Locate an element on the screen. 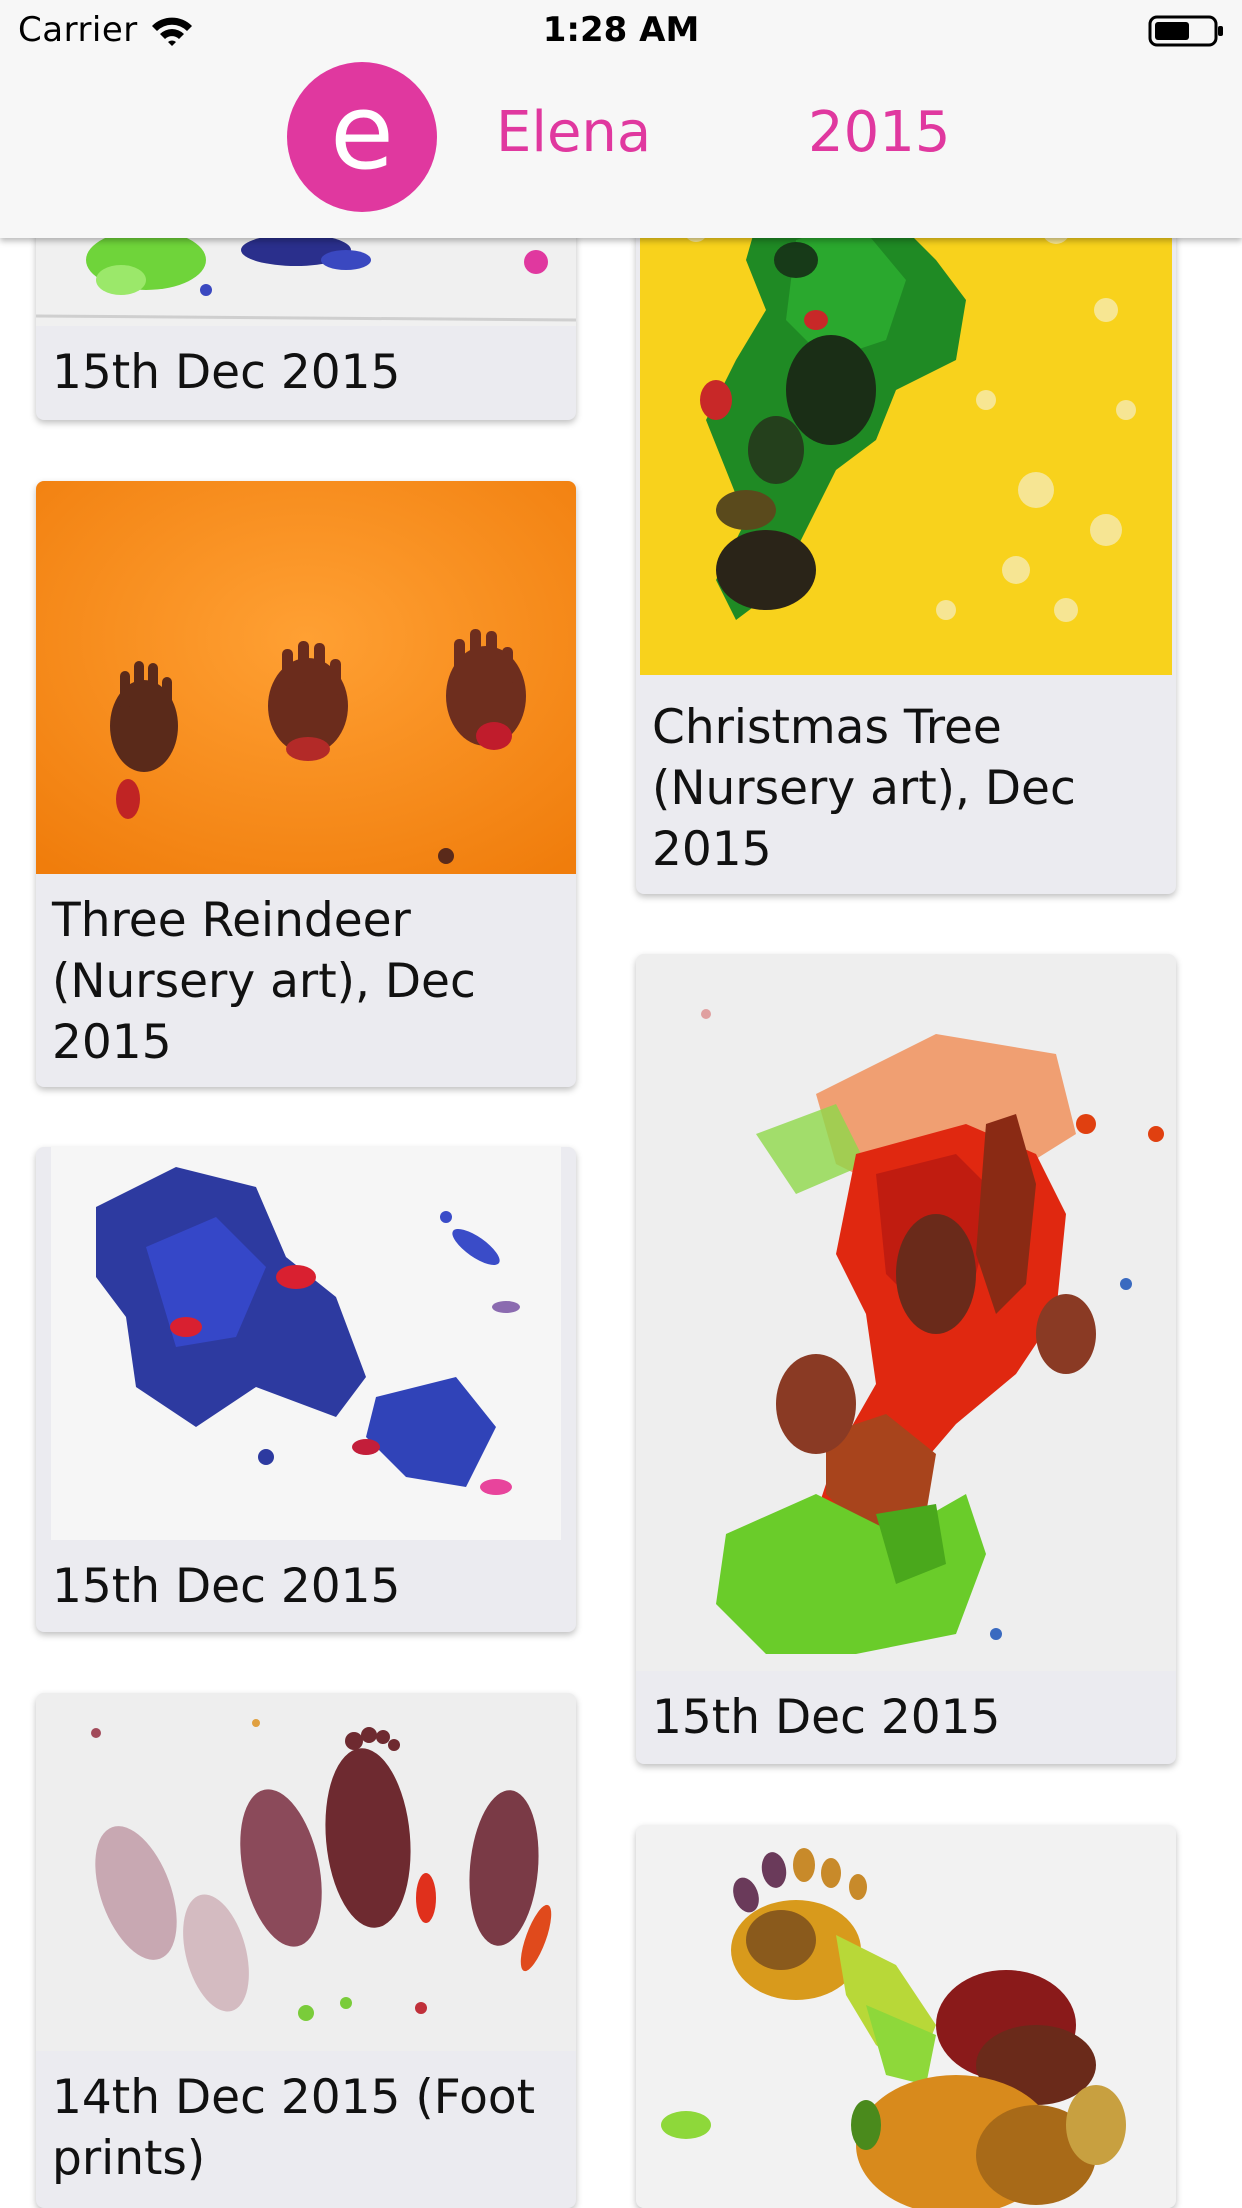 The width and height of the screenshot is (1242, 2208). status-time: 1:28 AM is located at coordinates (621, 30).